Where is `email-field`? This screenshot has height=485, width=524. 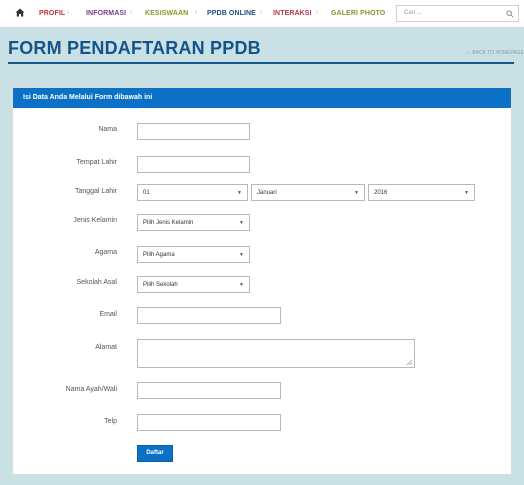
email-field is located at coordinates (209, 315).